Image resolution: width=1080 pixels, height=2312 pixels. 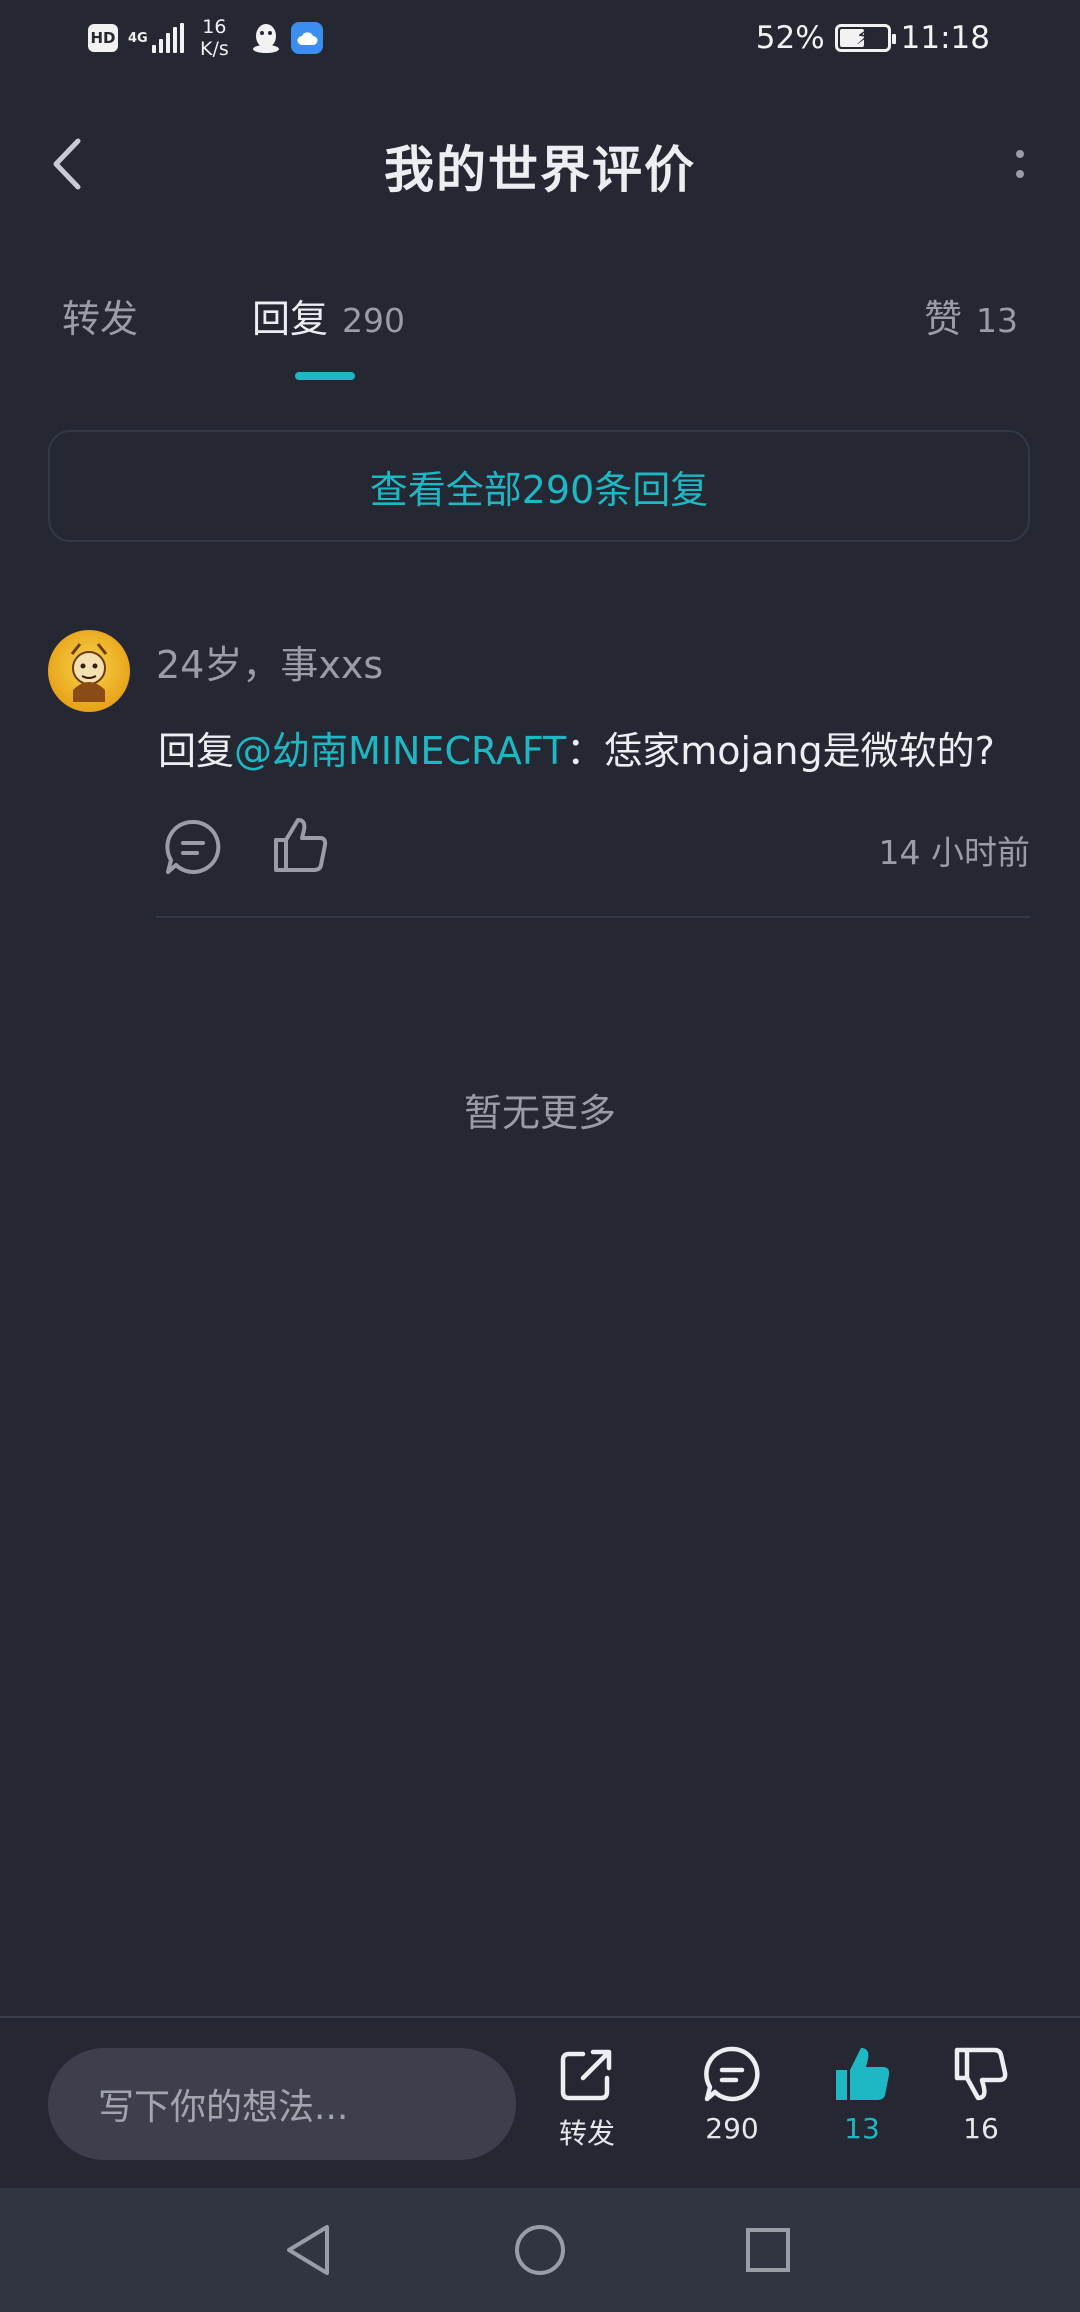 What do you see at coordinates (265, 38) in the screenshot?
I see `qq-icon` at bounding box center [265, 38].